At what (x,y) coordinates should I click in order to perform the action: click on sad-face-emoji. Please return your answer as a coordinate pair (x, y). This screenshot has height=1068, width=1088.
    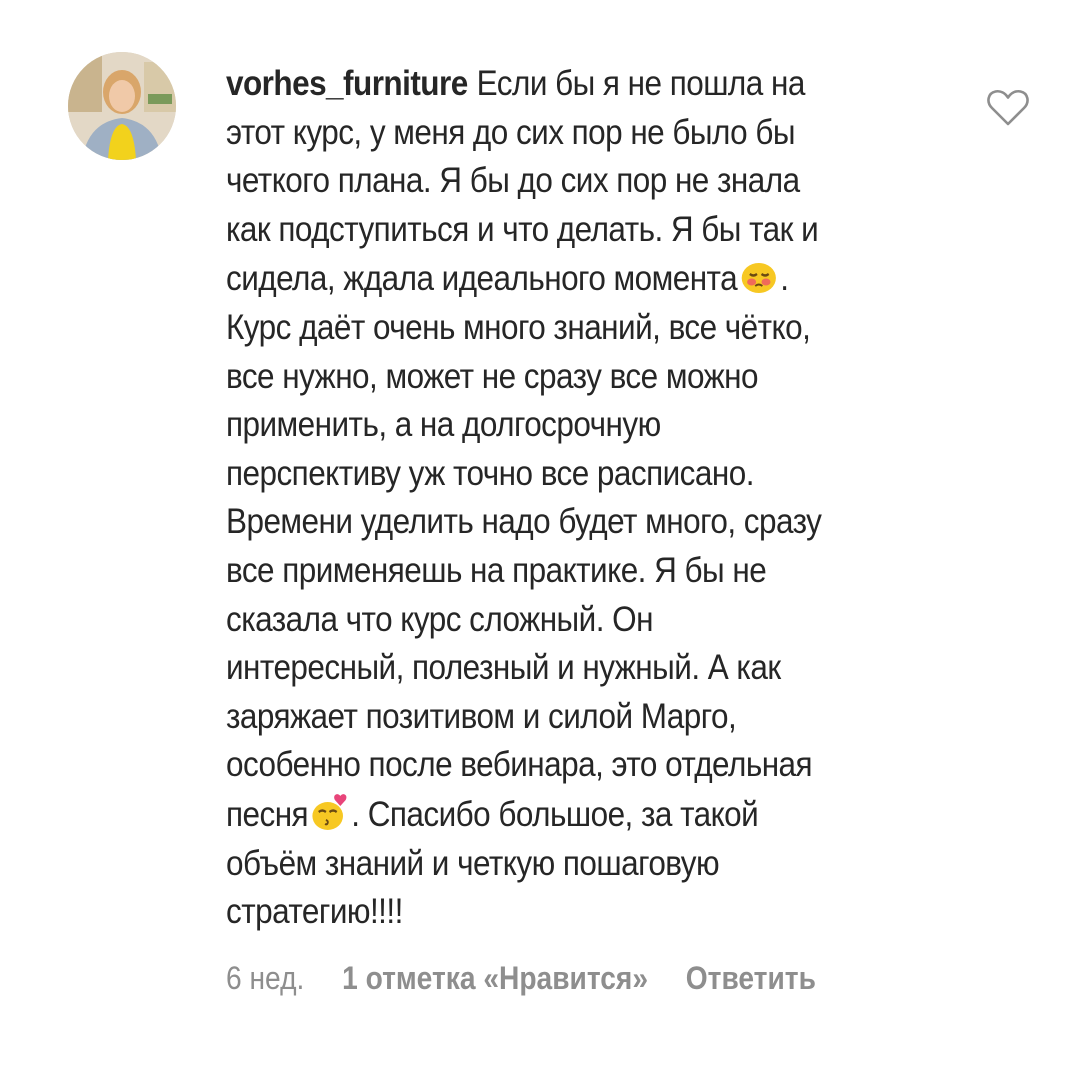
    Looking at the image, I should click on (758, 278).